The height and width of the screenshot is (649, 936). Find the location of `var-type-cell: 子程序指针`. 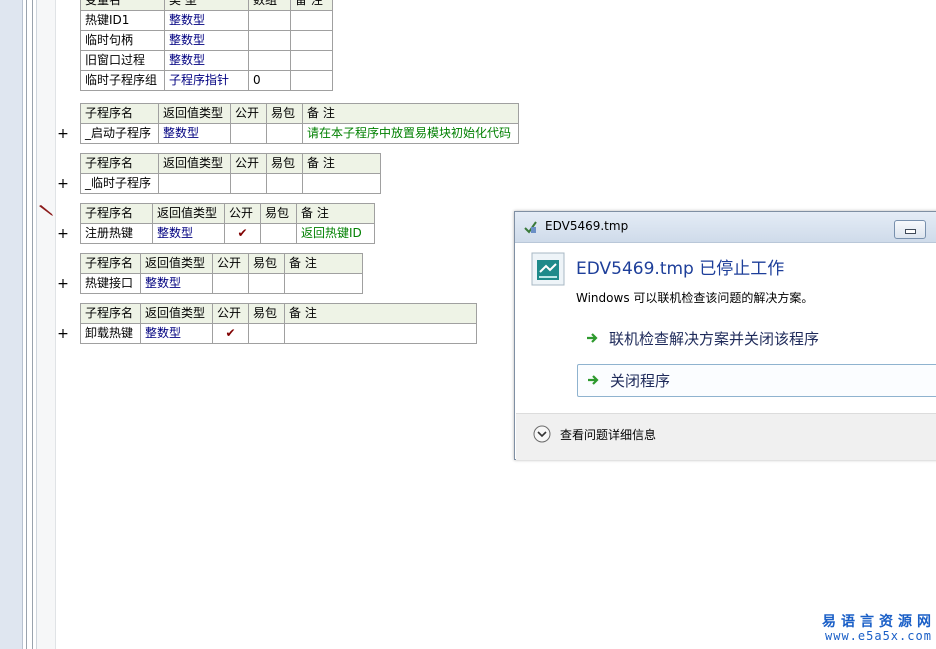

var-type-cell: 子程序指针 is located at coordinates (206, 80).